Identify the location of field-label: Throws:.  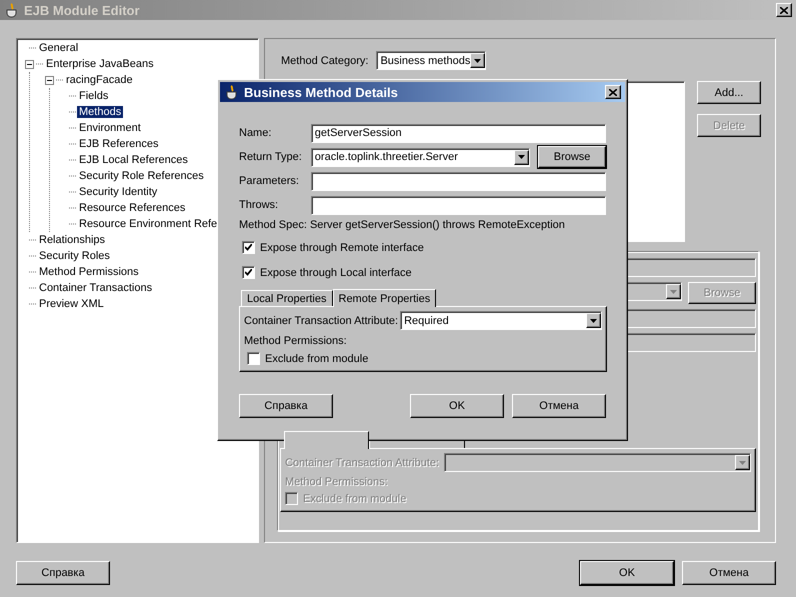
(259, 205).